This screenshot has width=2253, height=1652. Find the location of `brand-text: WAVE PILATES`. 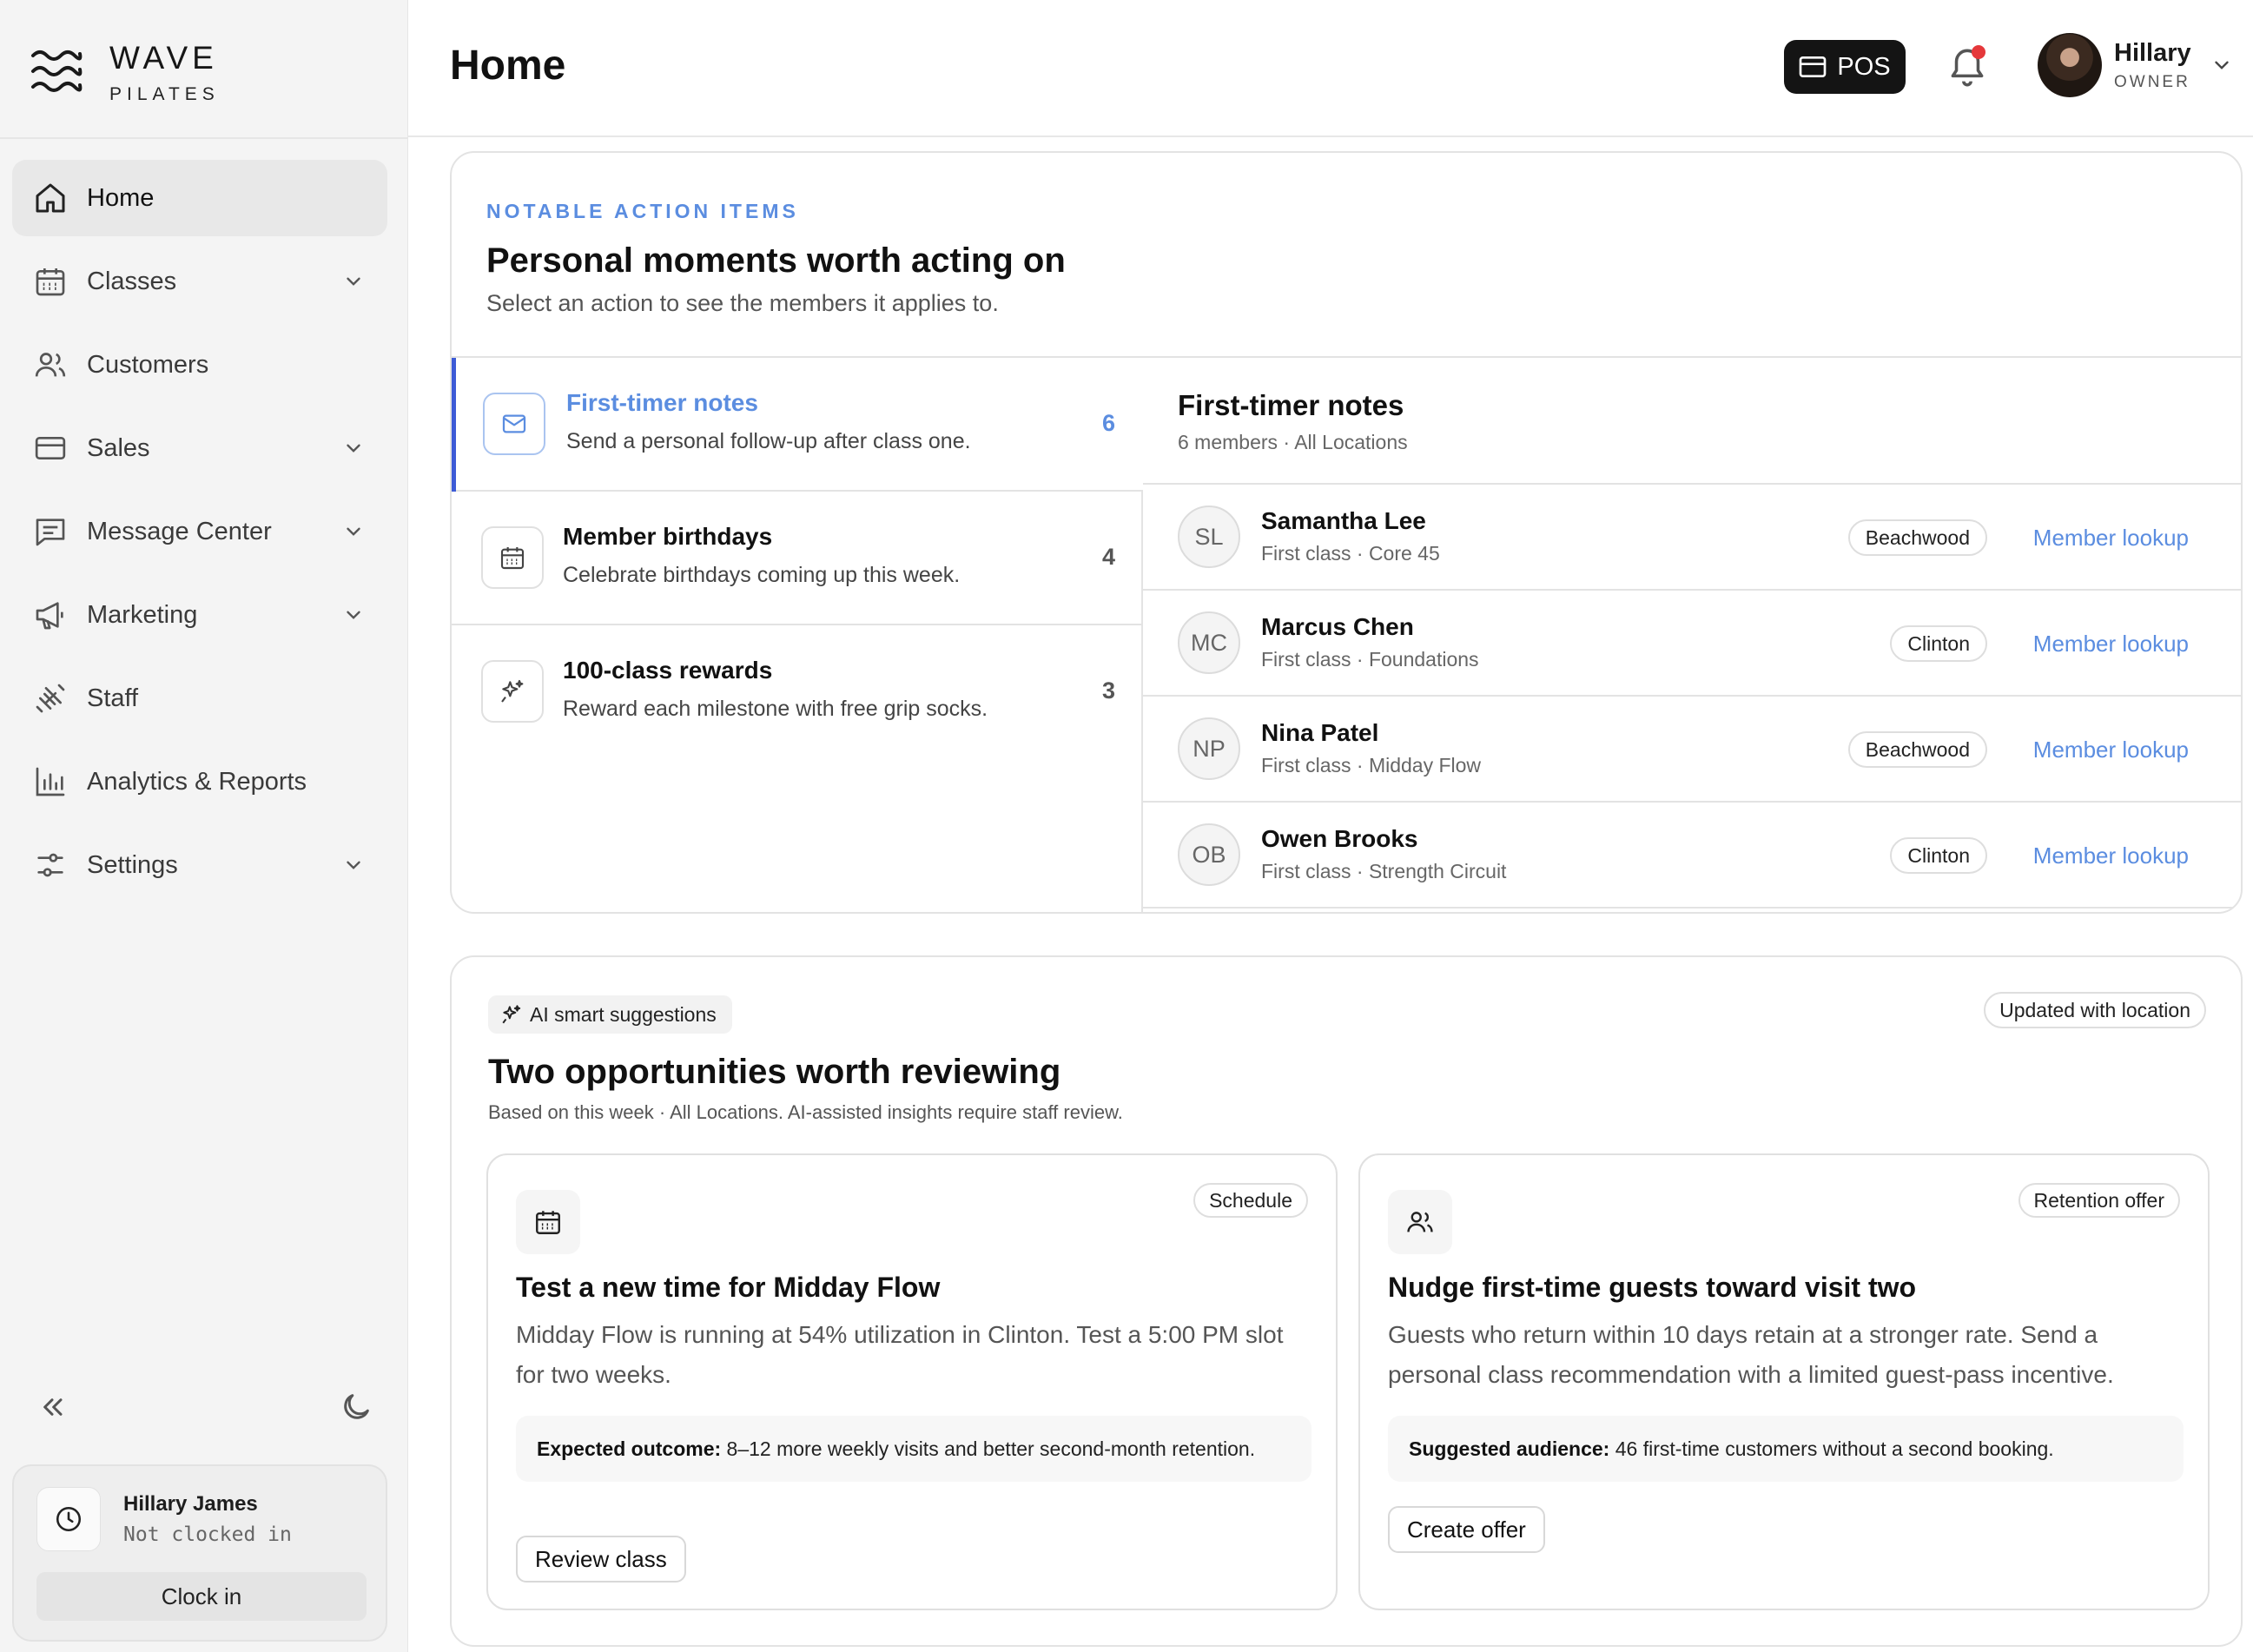

brand-text: WAVE PILATES is located at coordinates (164, 73).